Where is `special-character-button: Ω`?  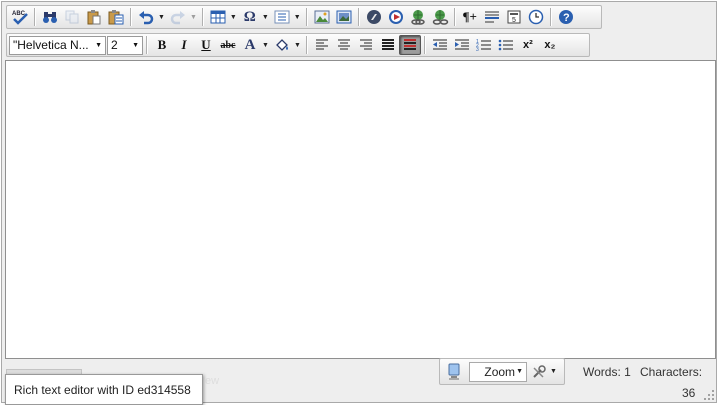 special-character-button: Ω is located at coordinates (250, 17).